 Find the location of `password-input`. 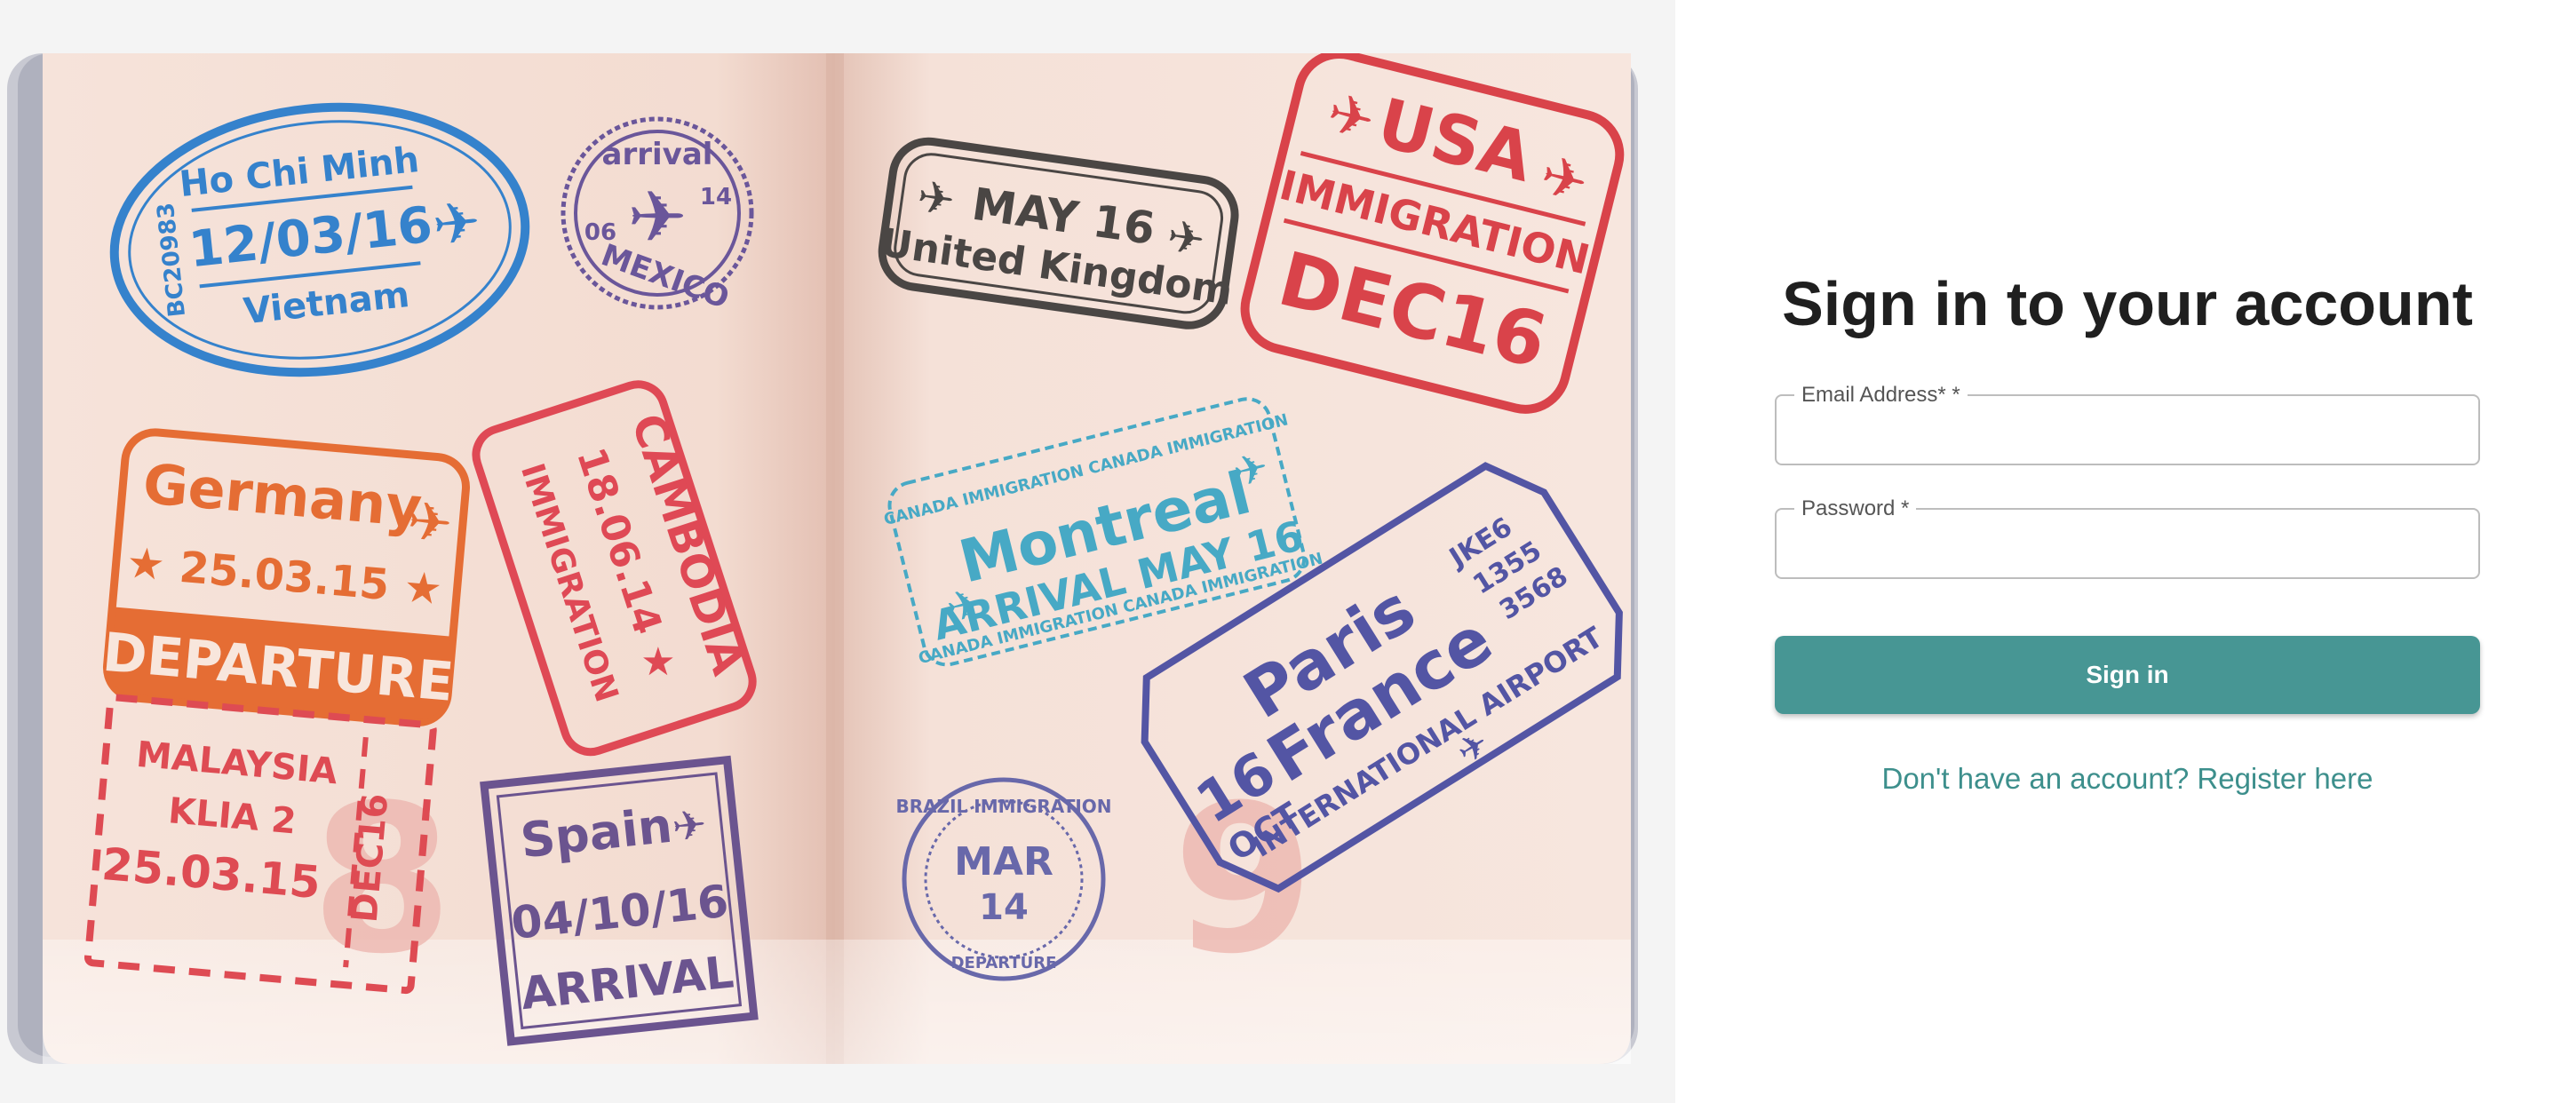

password-input is located at coordinates (2127, 543).